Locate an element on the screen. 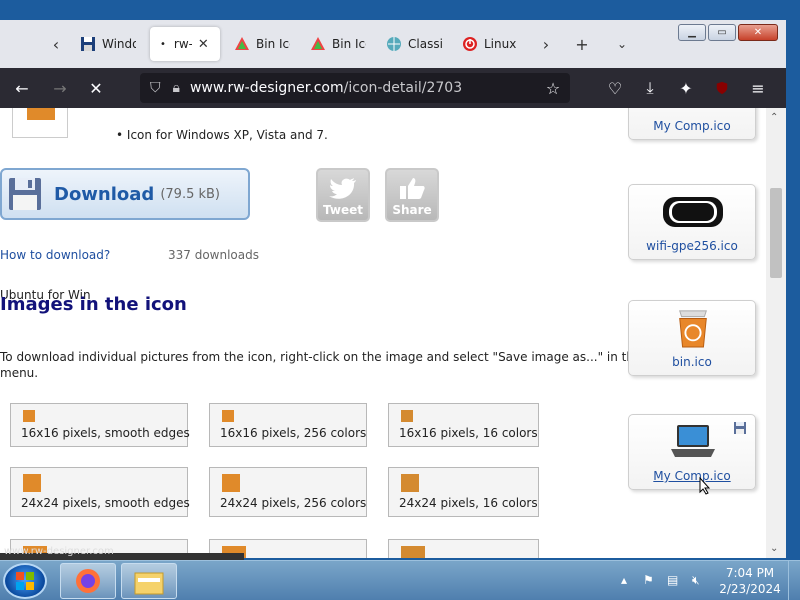  scroll-down-icon: ⌄ is located at coordinates (774, 548).